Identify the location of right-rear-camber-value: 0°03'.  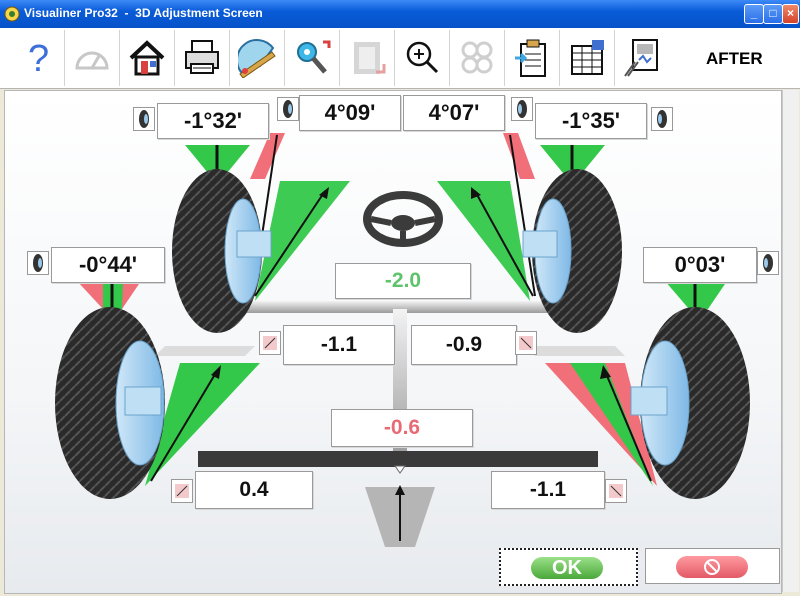
(700, 265).